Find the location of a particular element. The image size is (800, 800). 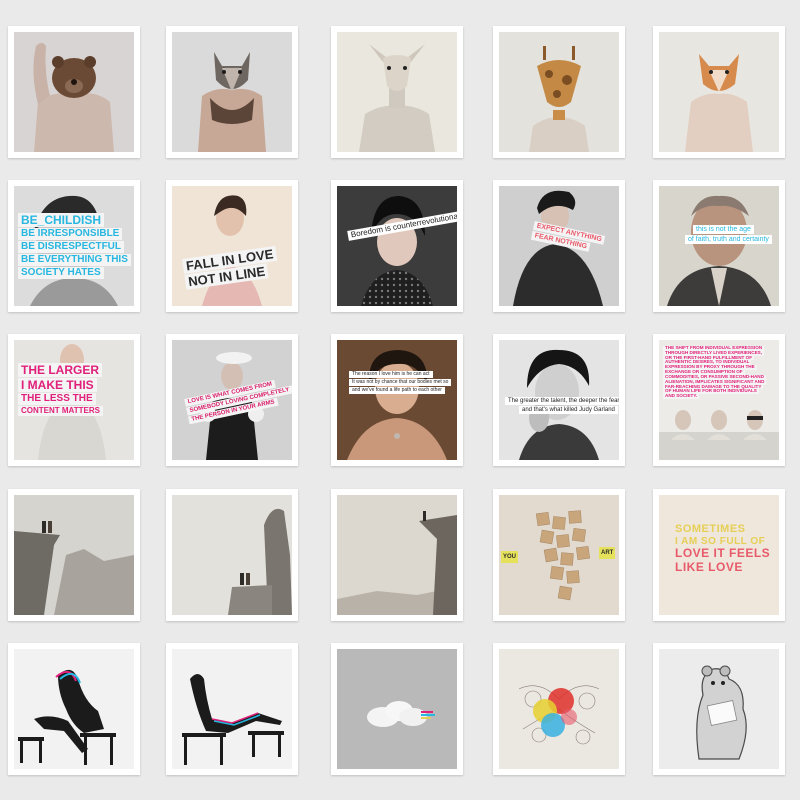

photo-deer-head-woman is located at coordinates (397, 92).